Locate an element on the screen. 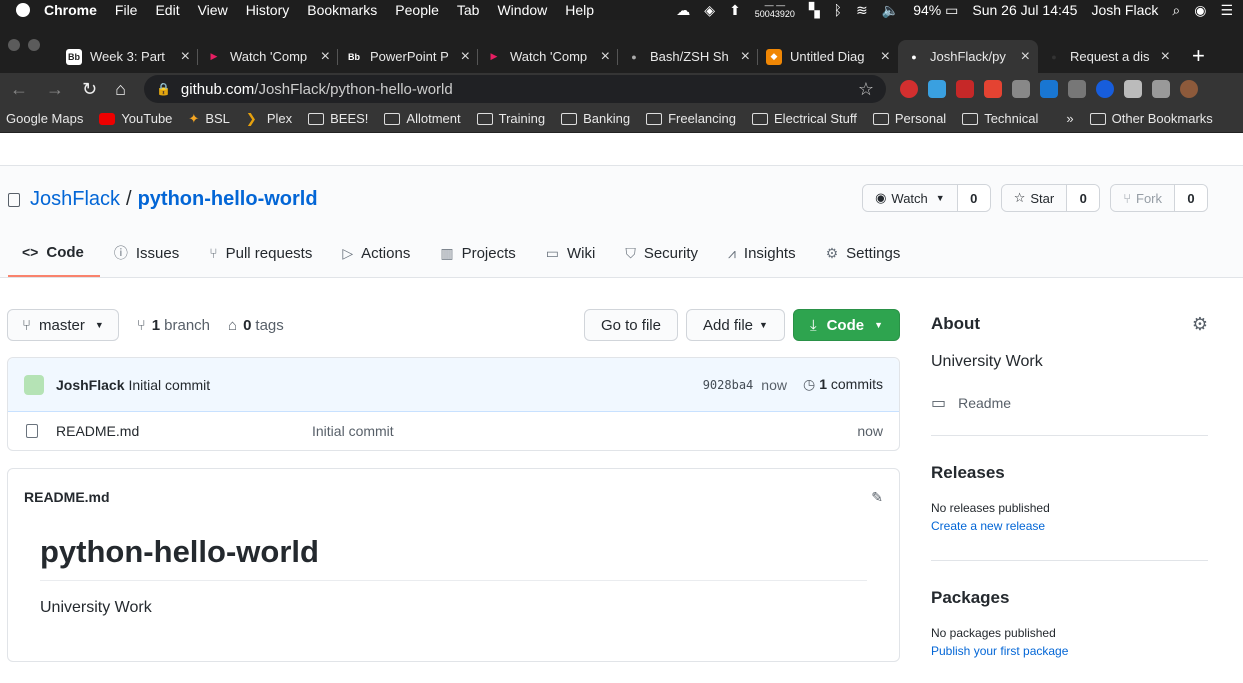 The height and width of the screenshot is (683, 1243). fork-count: 0 is located at coordinates (1191, 198).